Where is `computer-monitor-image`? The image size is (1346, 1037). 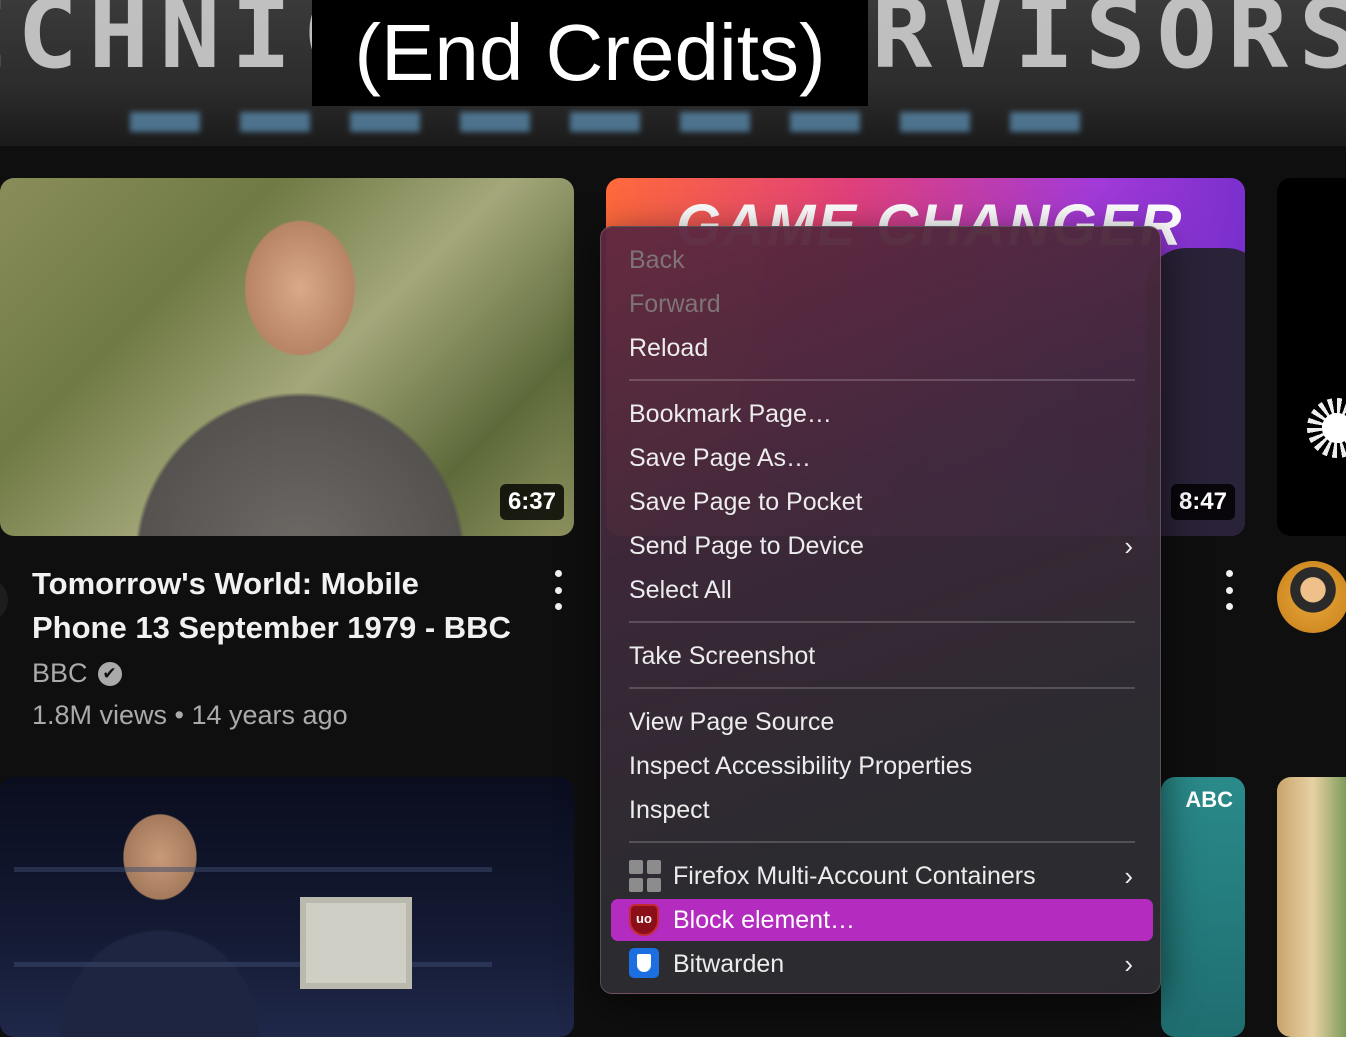
computer-monitor-image is located at coordinates (356, 943).